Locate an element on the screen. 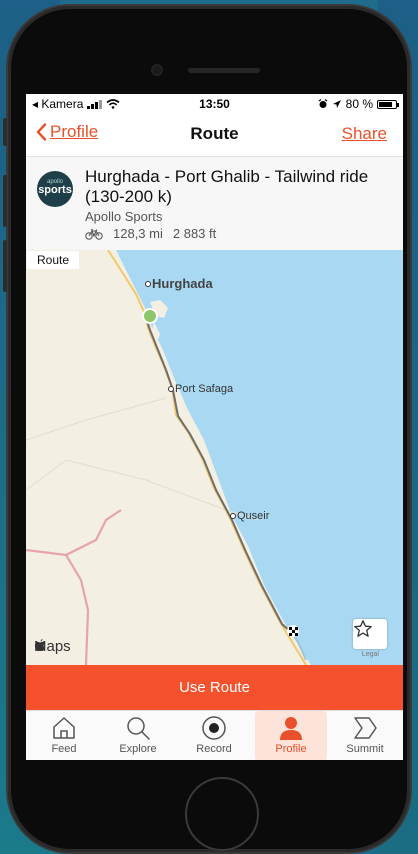 Image resolution: width=418 pixels, height=854 pixels. route-distance: 128,3 mi is located at coordinates (138, 233).